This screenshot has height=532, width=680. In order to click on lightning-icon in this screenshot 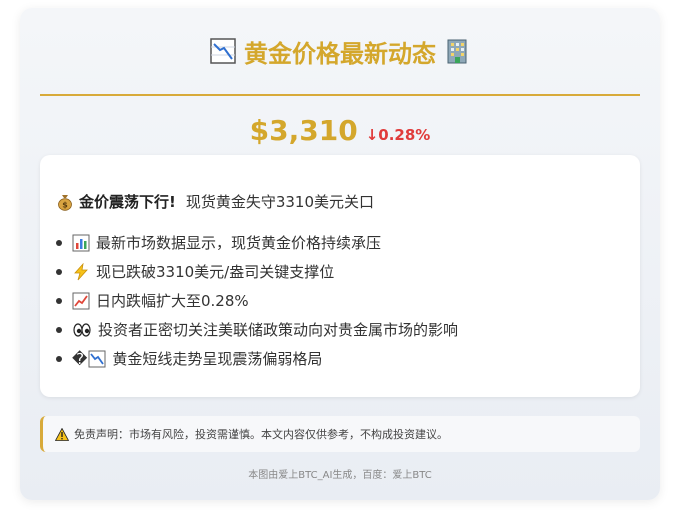, I will do `click(81, 271)`.